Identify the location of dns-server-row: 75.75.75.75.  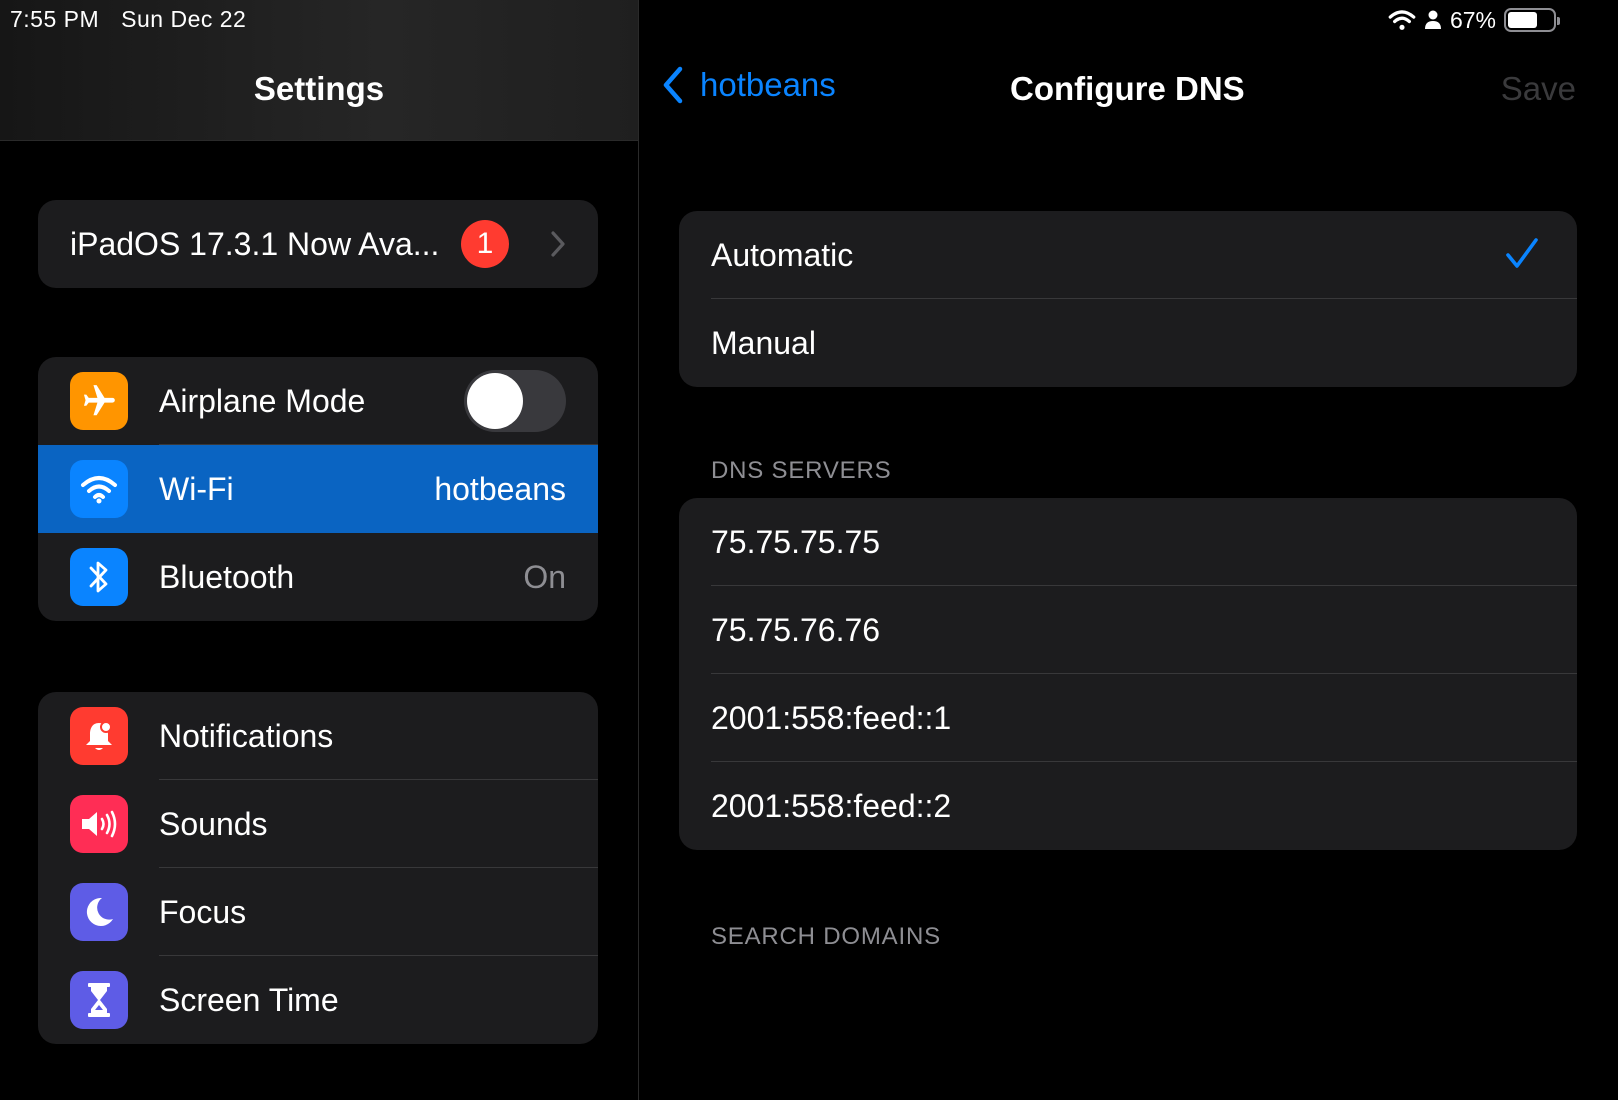
(1128, 542).